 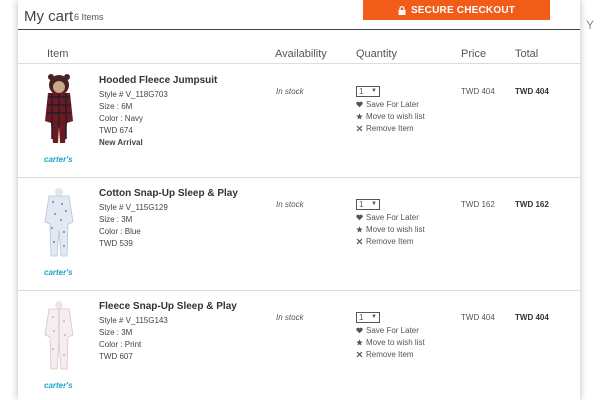 I want to click on product-color: Color : Blue, so click(x=120, y=231).